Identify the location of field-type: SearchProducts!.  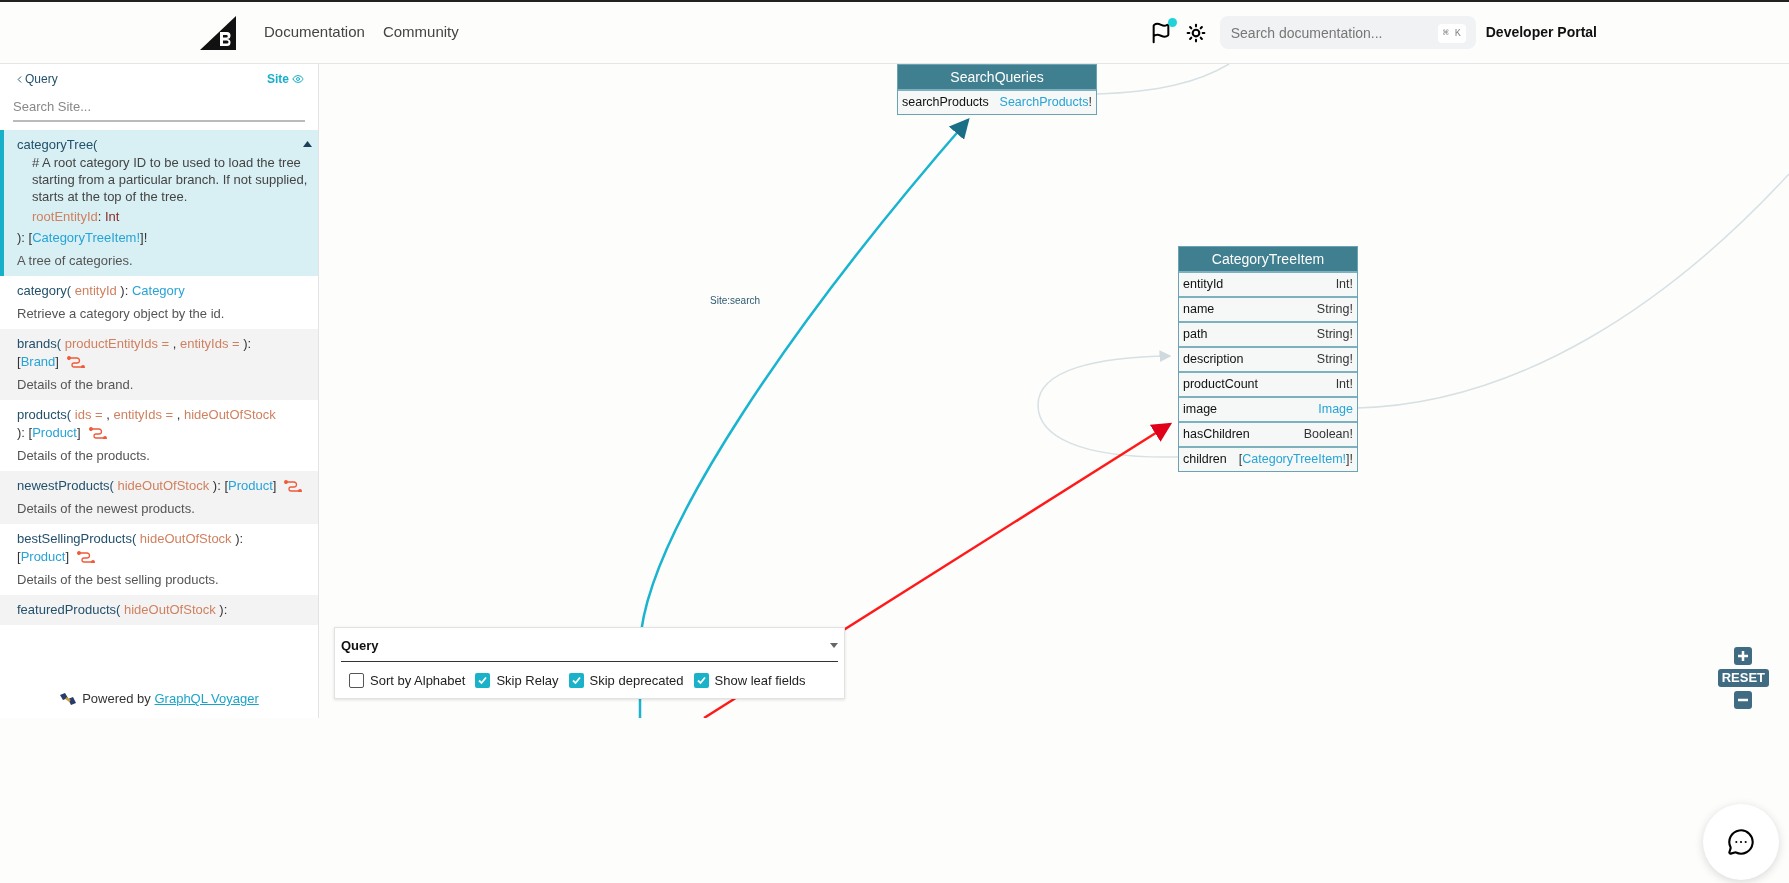
(1045, 103).